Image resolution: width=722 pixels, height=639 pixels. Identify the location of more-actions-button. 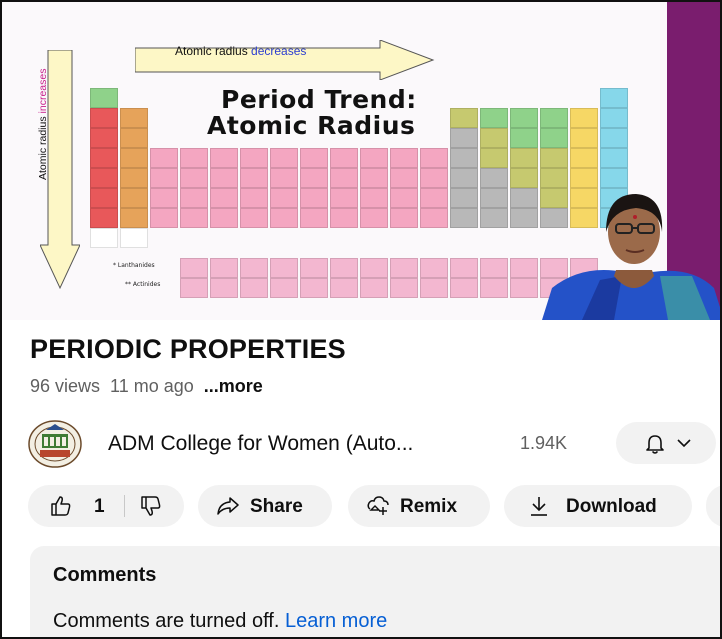
(713, 506).